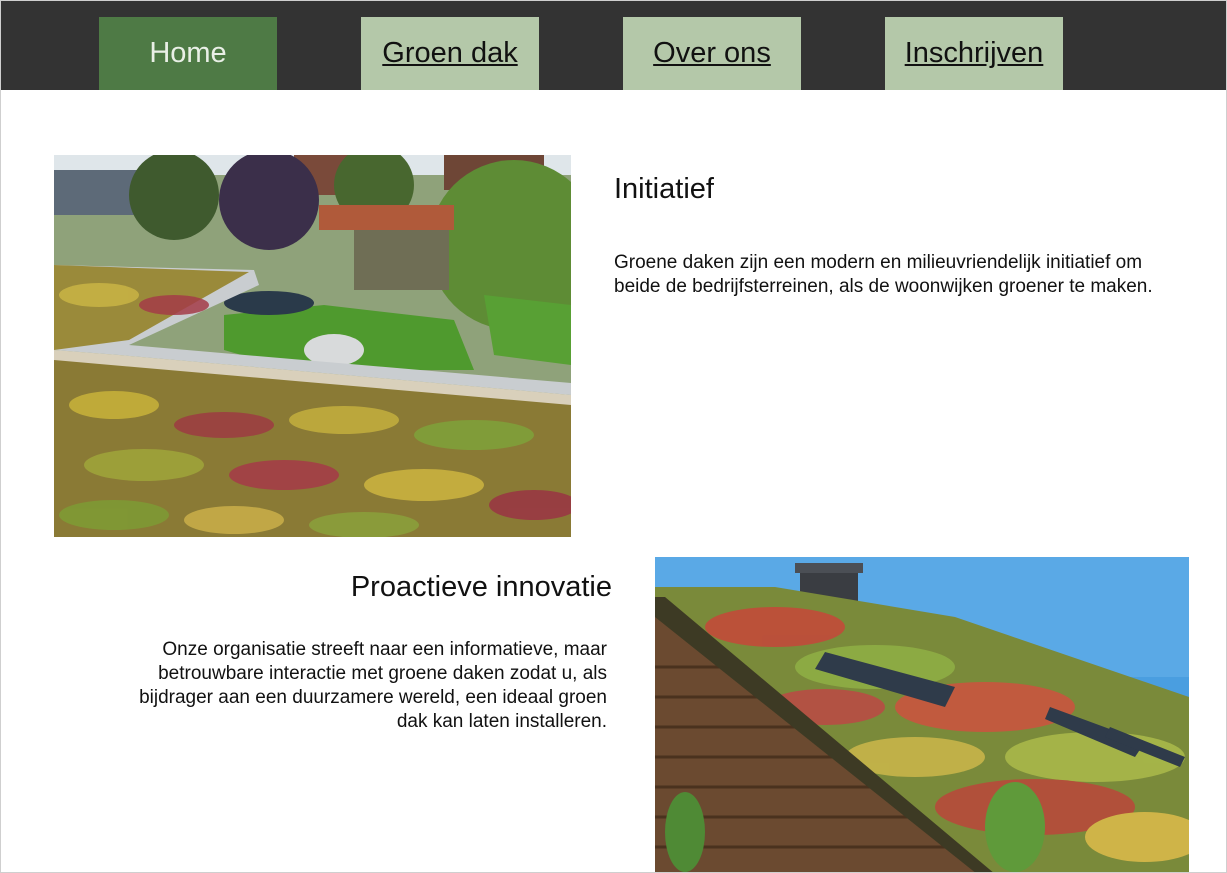 The height and width of the screenshot is (873, 1227). What do you see at coordinates (613, 45) in the screenshot?
I see `top-navbar: Home Groen dak Over ons Inschrijven` at bounding box center [613, 45].